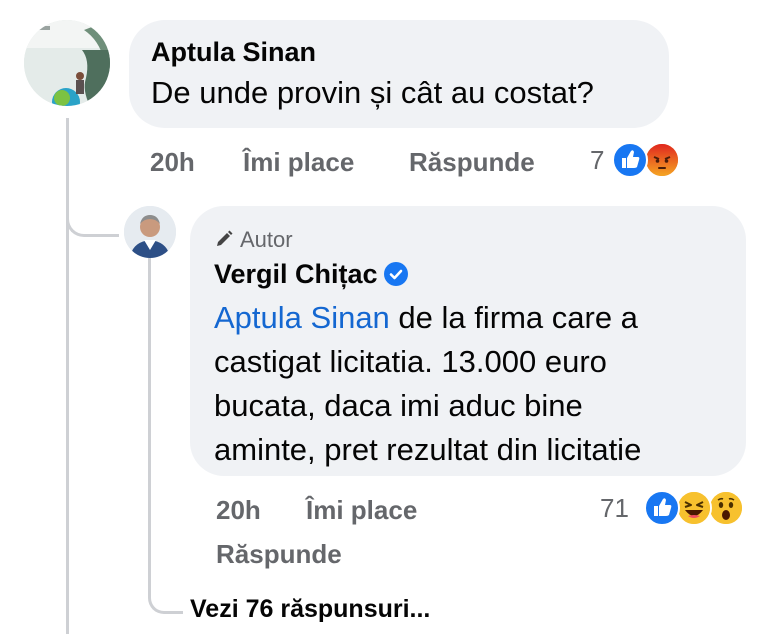  What do you see at coordinates (513, 317) in the screenshot?
I see `reply-text-line-1-rest: de la firma care a` at bounding box center [513, 317].